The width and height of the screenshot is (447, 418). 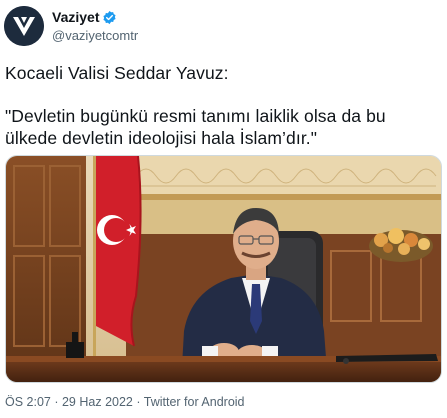 What do you see at coordinates (97, 402) in the screenshot?
I see `tweet-date: 29 Haz 2022` at bounding box center [97, 402].